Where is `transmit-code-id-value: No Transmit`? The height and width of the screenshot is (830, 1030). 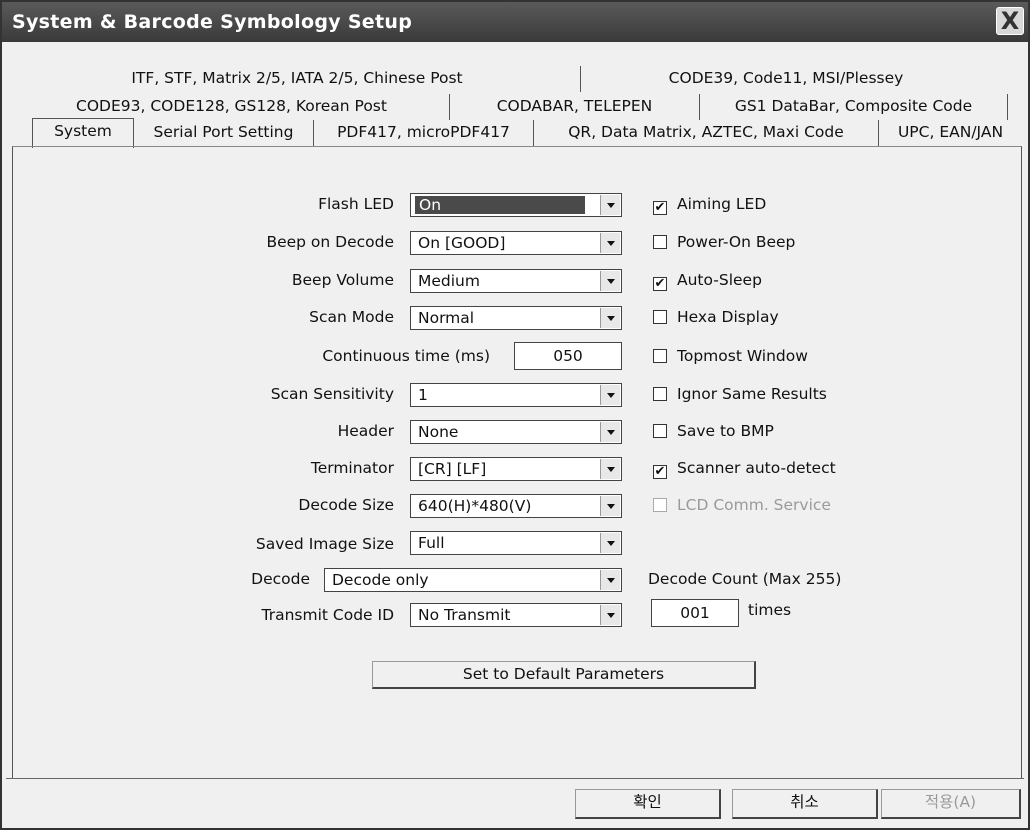 transmit-code-id-value: No Transmit is located at coordinates (464, 615).